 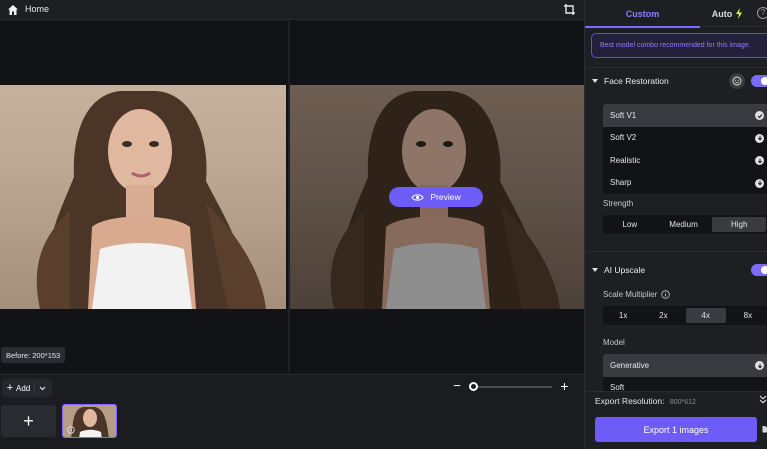 I want to click on tab-custom: Custom, so click(x=642, y=14).